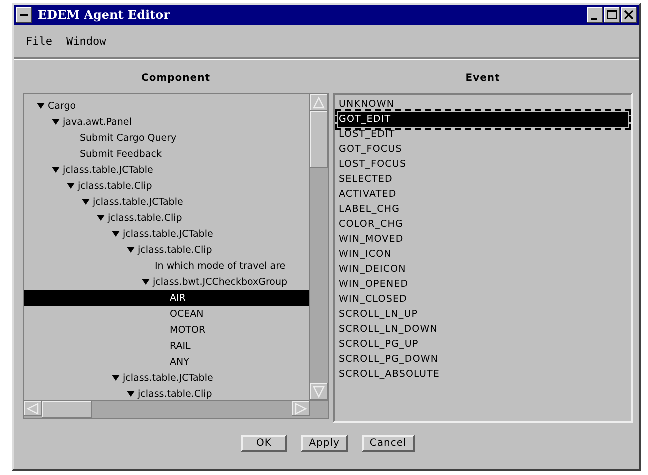 The image size is (648, 475). What do you see at coordinates (166, 346) in the screenshot?
I see `tree-item: RAIL` at bounding box center [166, 346].